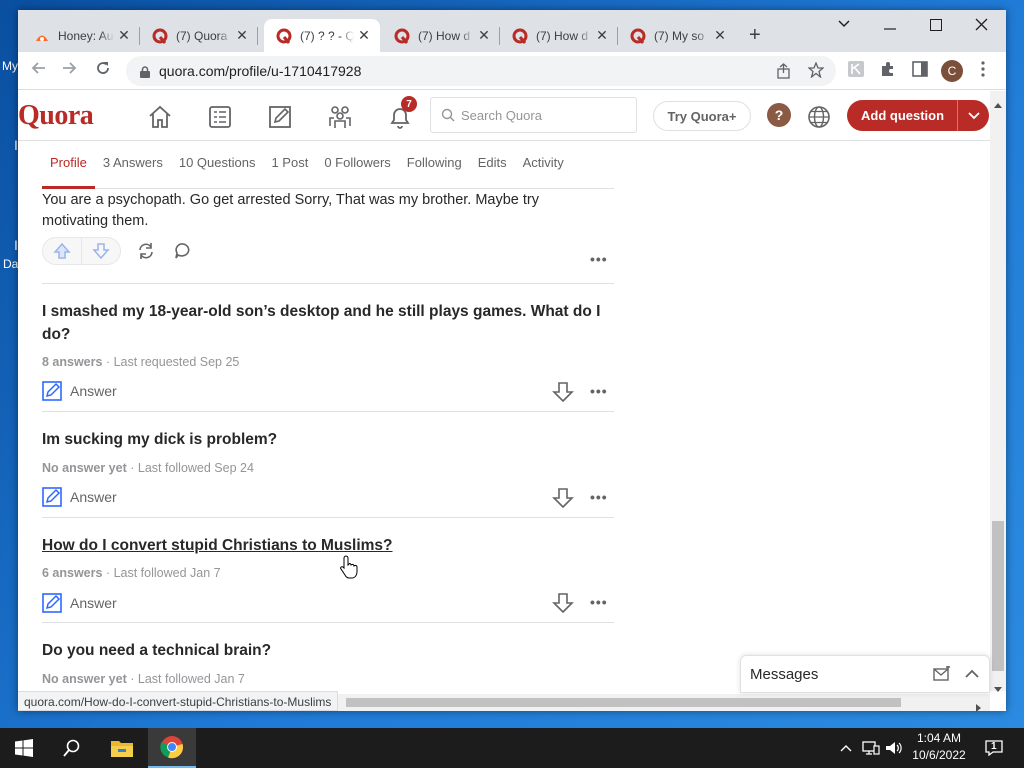 This screenshot has height=768, width=1024. Describe the element at coordinates (481, 71) in the screenshot. I see `address-bar: quora.com/profile/u-1710417928` at that location.